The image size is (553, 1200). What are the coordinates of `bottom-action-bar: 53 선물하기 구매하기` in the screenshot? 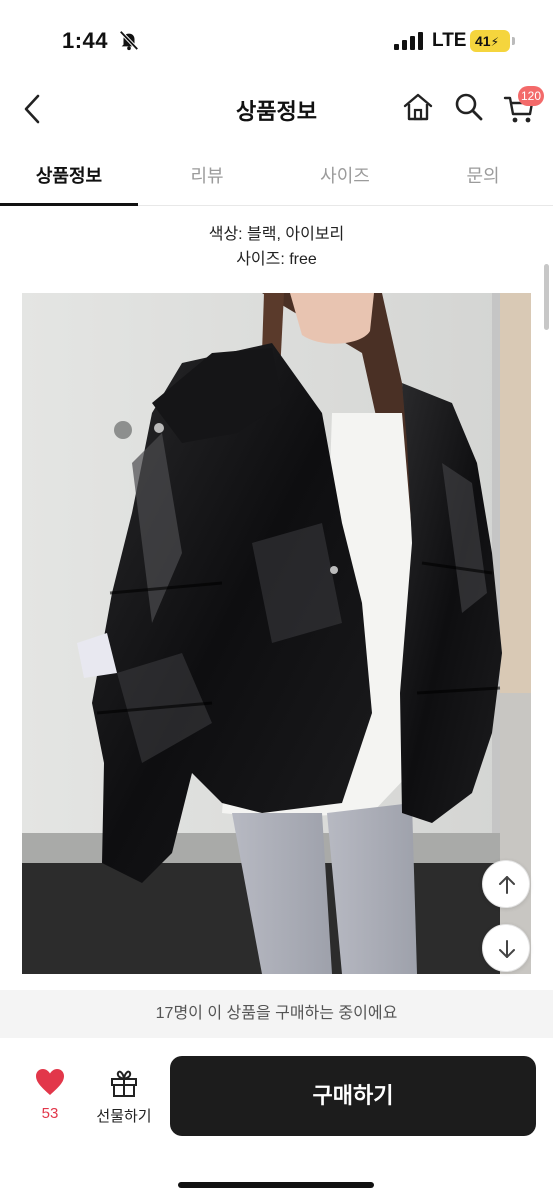 It's located at (276, 1119).